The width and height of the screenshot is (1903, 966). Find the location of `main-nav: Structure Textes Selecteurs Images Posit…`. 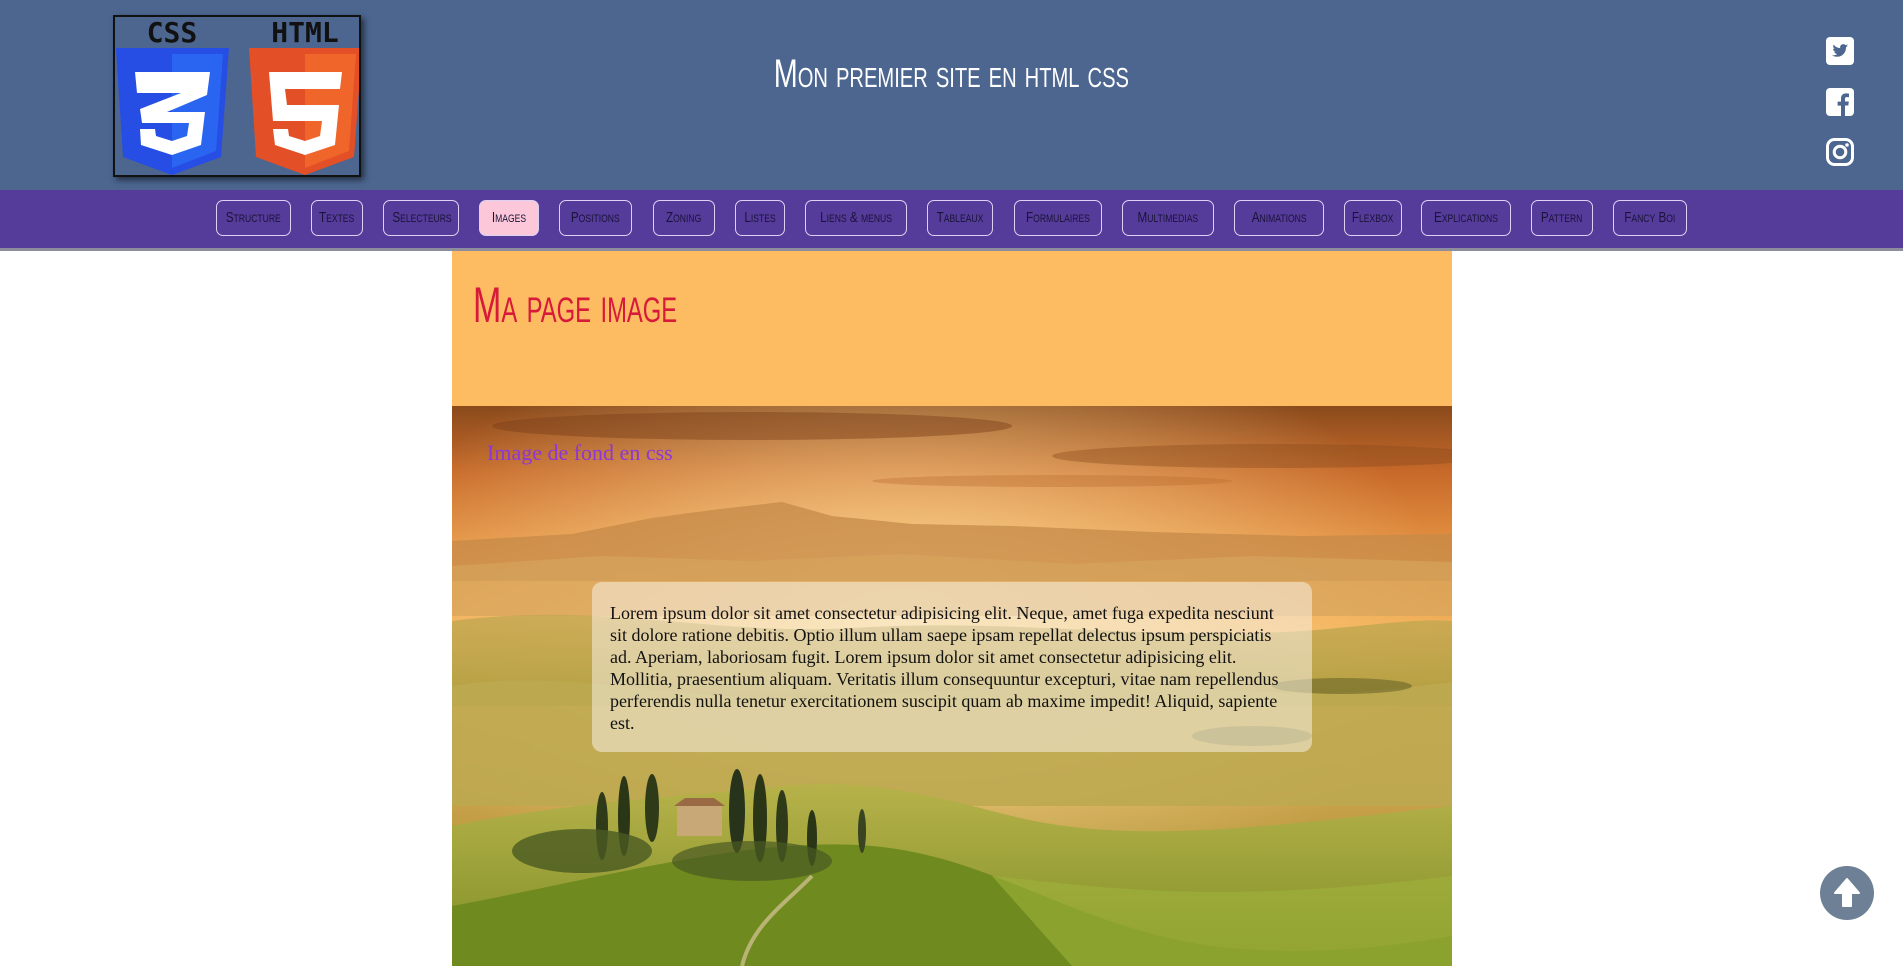

main-nav: Structure Textes Selecteurs Images Posit… is located at coordinates (951, 220).